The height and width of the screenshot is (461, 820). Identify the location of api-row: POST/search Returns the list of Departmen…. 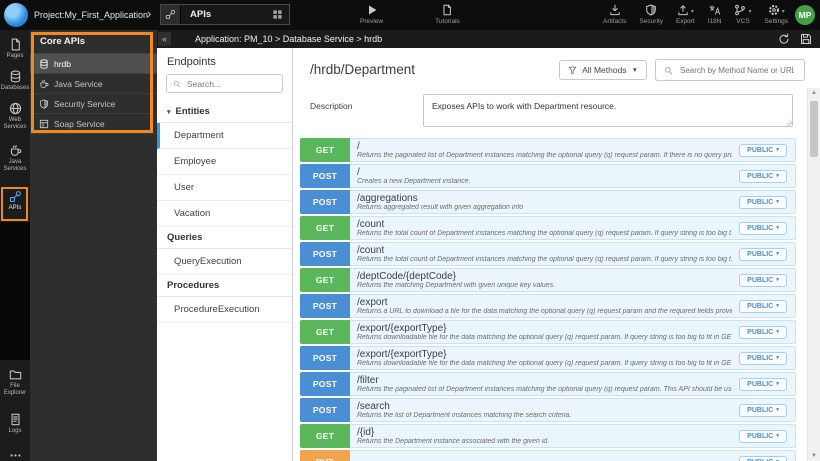
(548, 410).